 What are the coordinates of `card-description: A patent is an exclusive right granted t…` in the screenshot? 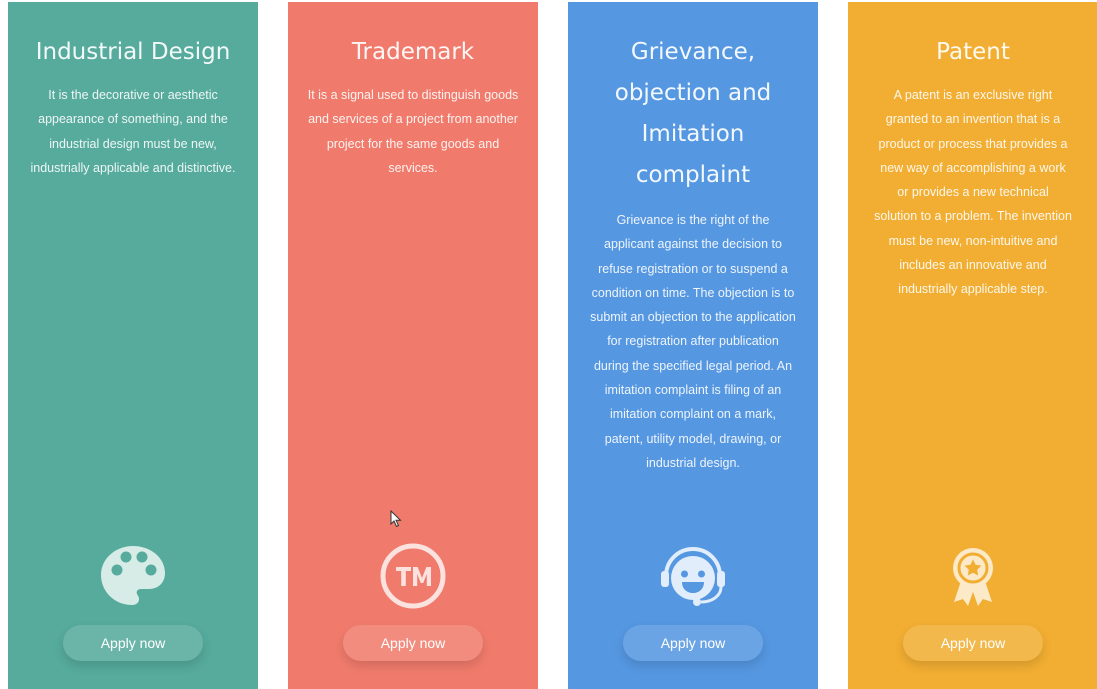 It's located at (973, 192).